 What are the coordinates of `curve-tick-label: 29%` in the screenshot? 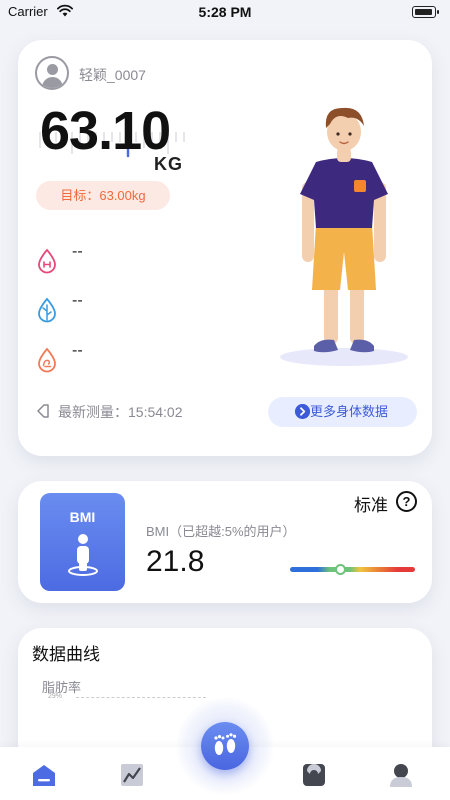 It's located at (55, 696).